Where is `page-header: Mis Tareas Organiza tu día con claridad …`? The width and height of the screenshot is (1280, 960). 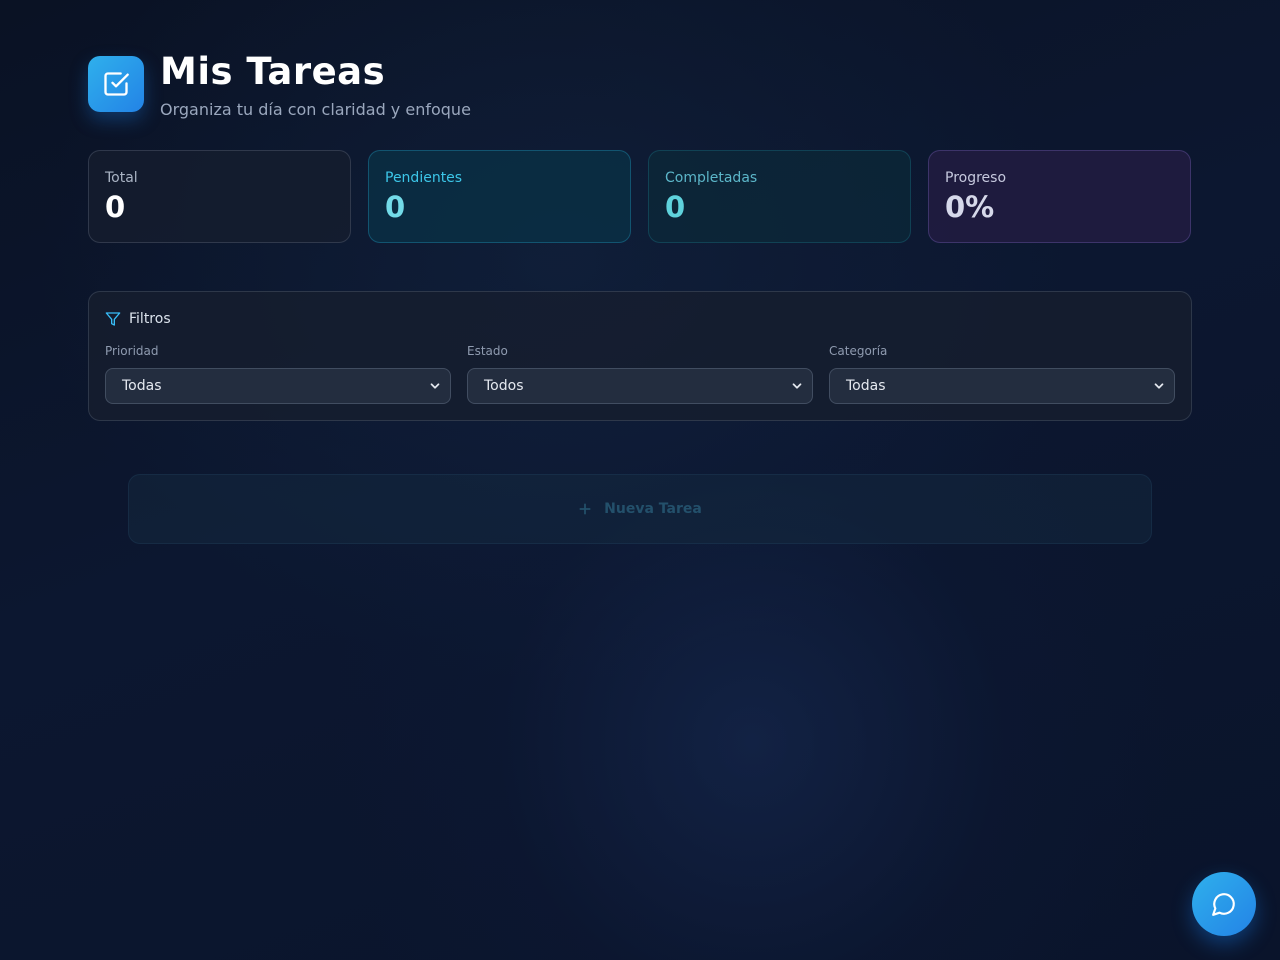 page-header: Mis Tareas Organiza tu día con claridad … is located at coordinates (279, 85).